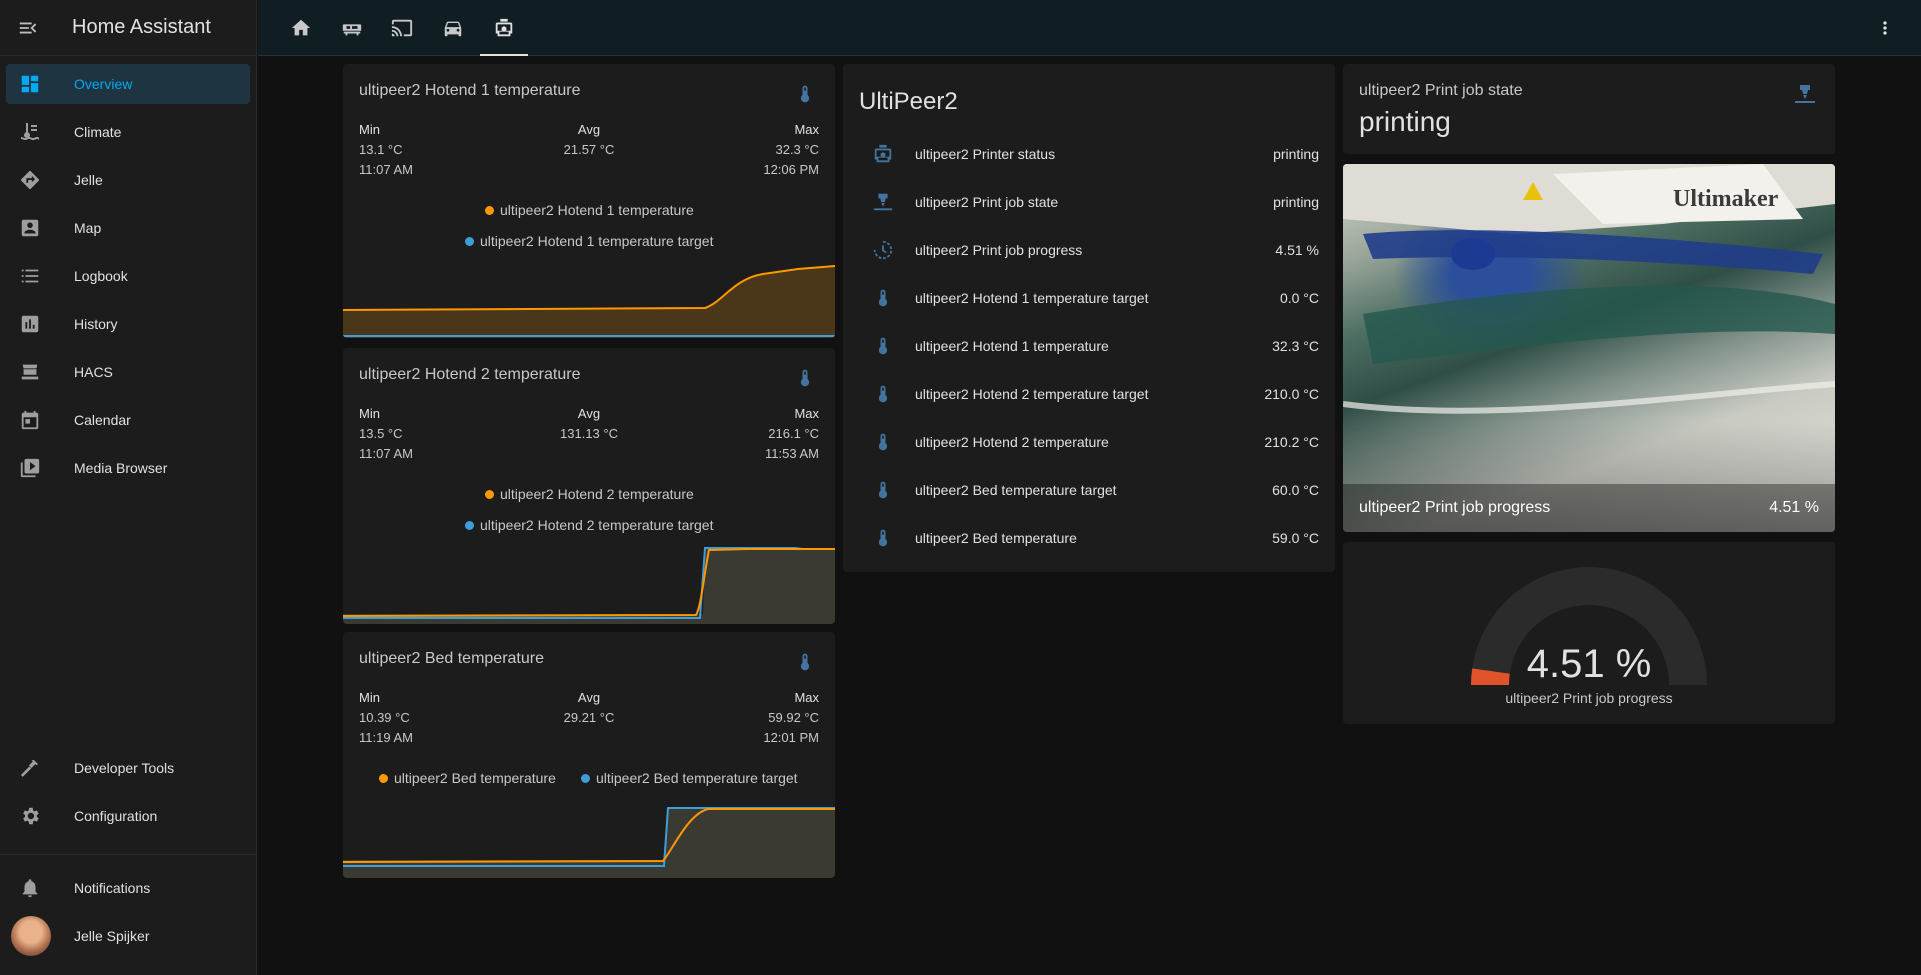 The height and width of the screenshot is (975, 1921). Describe the element at coordinates (1299, 298) in the screenshot. I see `entity-value: 0.0 °C` at that location.